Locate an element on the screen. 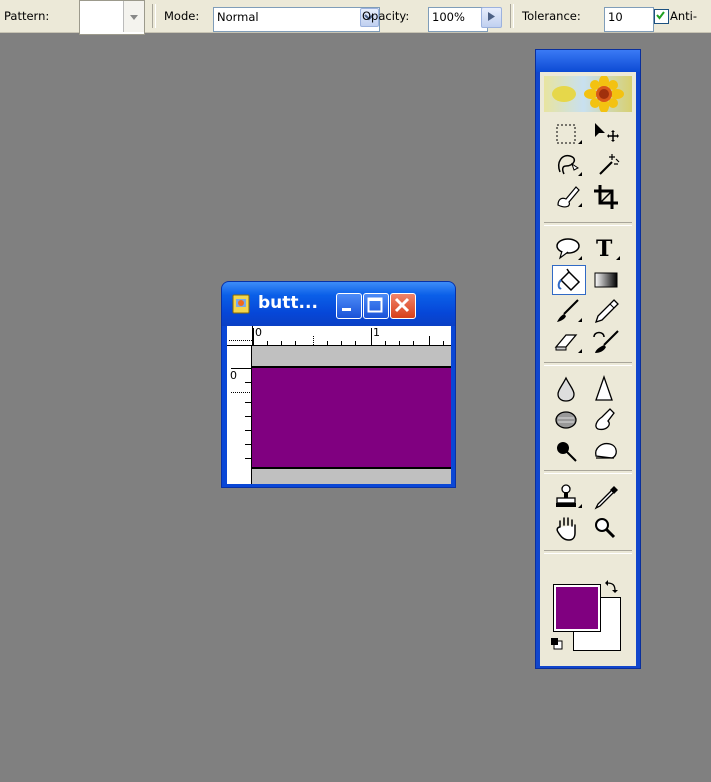  pencil-icon is located at coordinates (606, 311).